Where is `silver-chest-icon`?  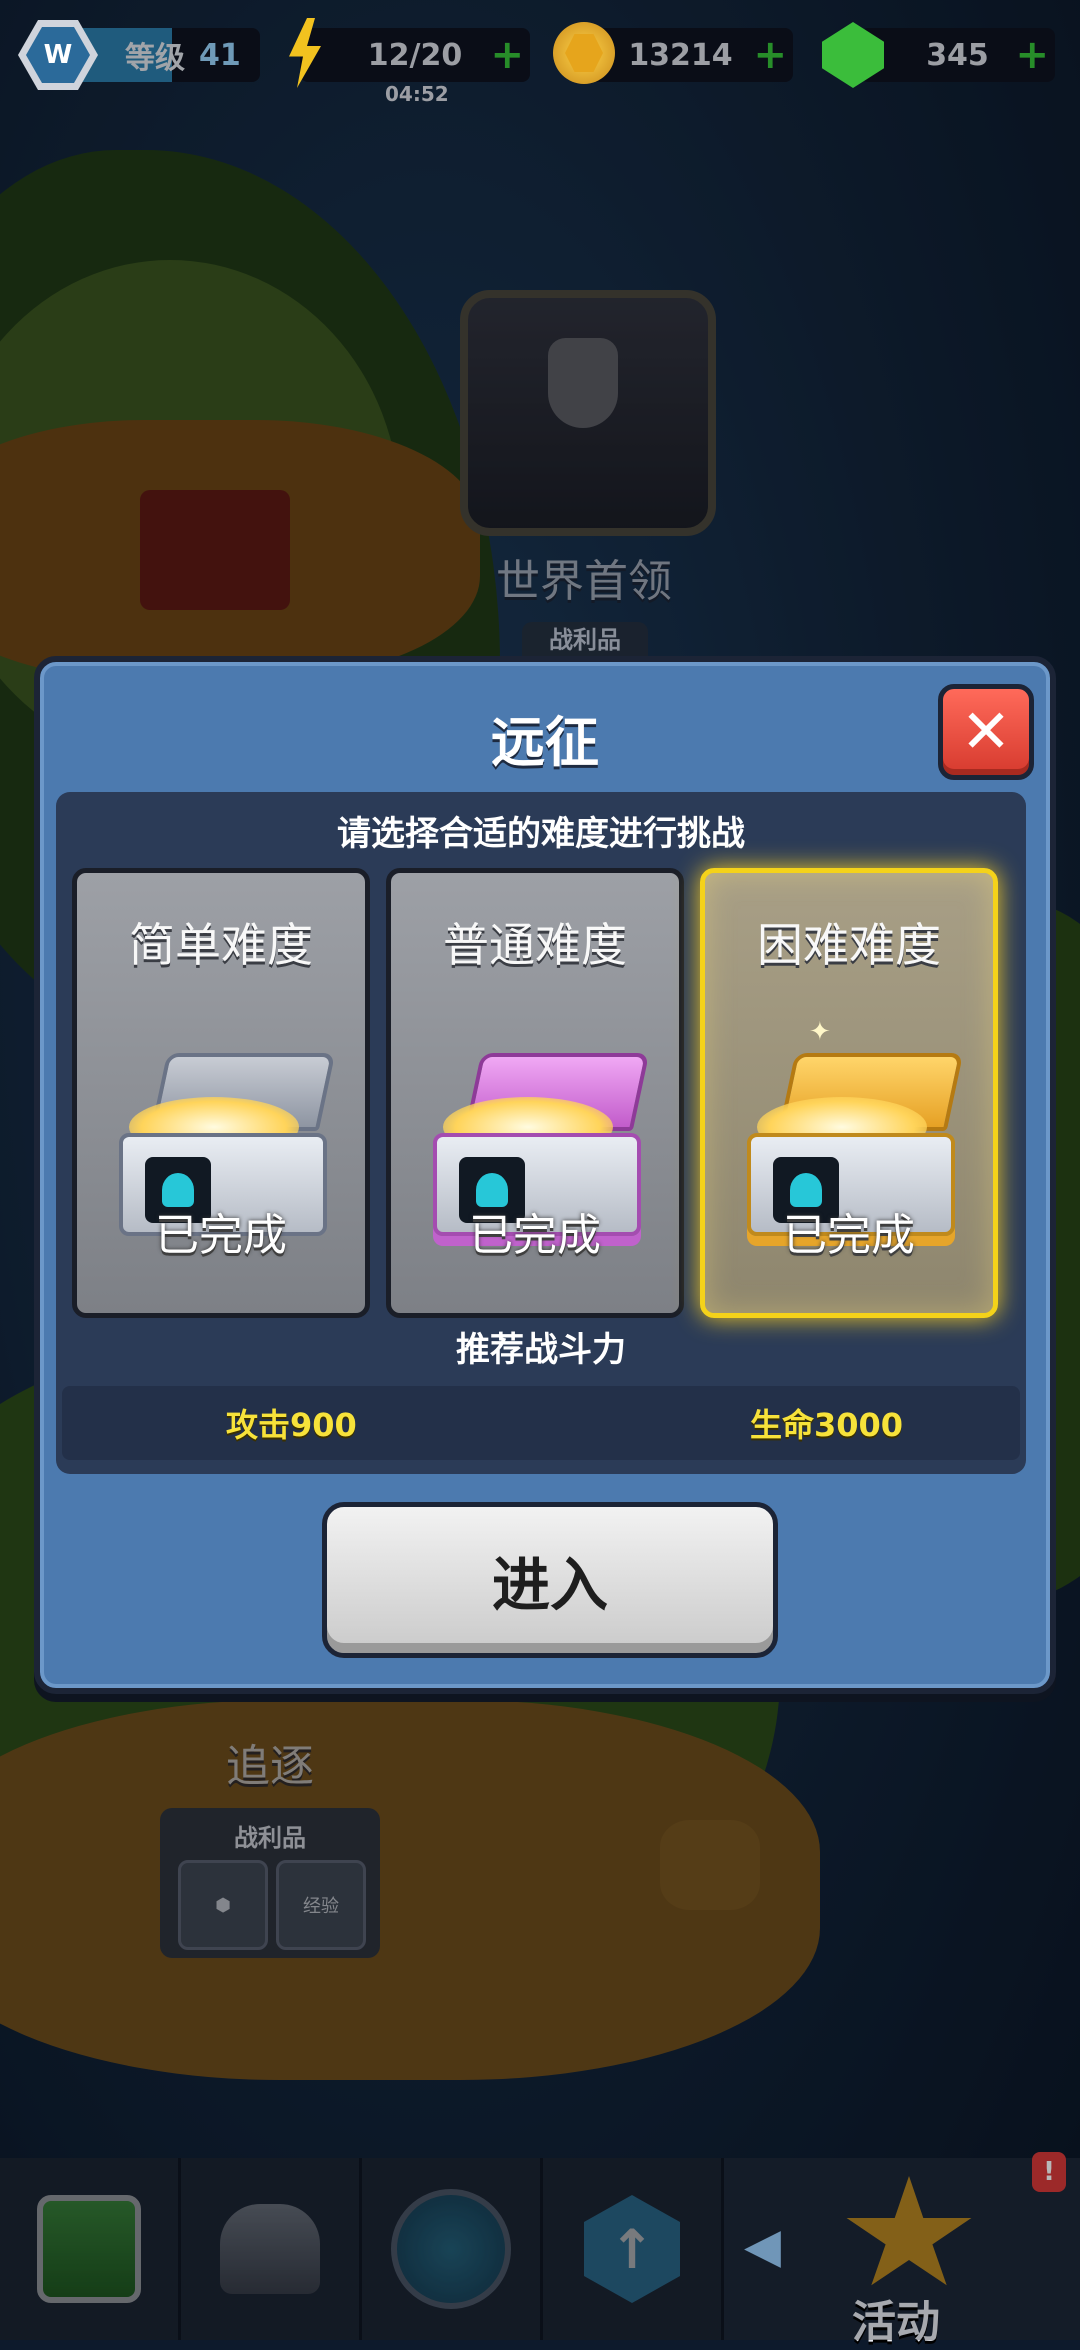
silver-chest-icon is located at coordinates (227, 1144).